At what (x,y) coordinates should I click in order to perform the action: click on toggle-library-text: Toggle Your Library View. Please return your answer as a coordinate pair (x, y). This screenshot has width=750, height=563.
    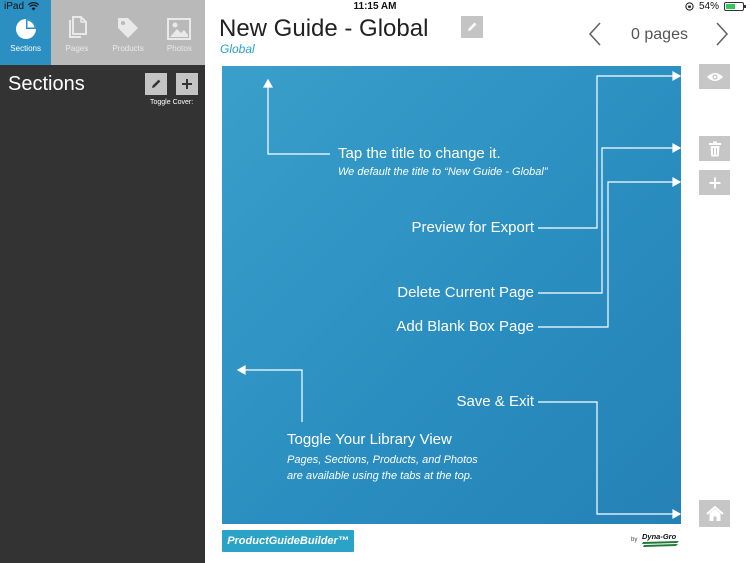
    Looking at the image, I should click on (369, 439).